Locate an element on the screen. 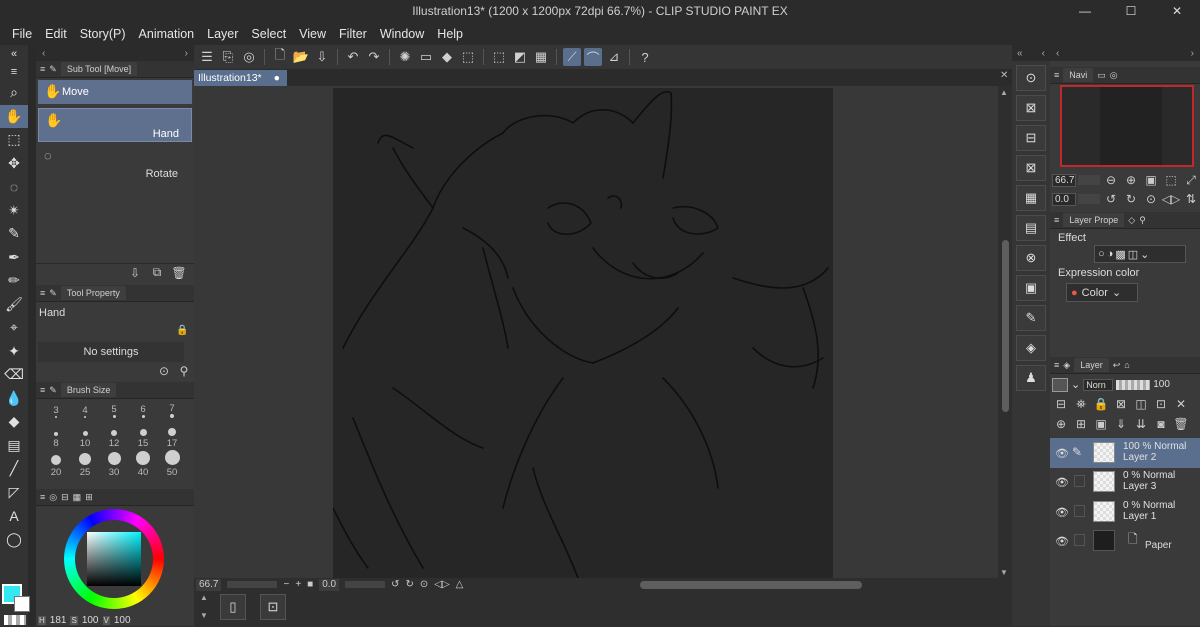 This screenshot has width=1200, height=627. fill-tool-icon: ◆ is located at coordinates (14, 422).